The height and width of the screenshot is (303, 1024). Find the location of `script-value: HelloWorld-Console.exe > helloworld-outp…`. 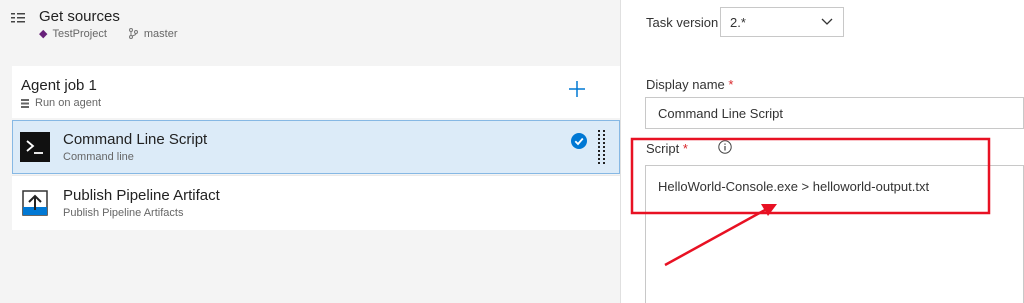

script-value: HelloWorld-Console.exe > helloworld-outp… is located at coordinates (794, 186).